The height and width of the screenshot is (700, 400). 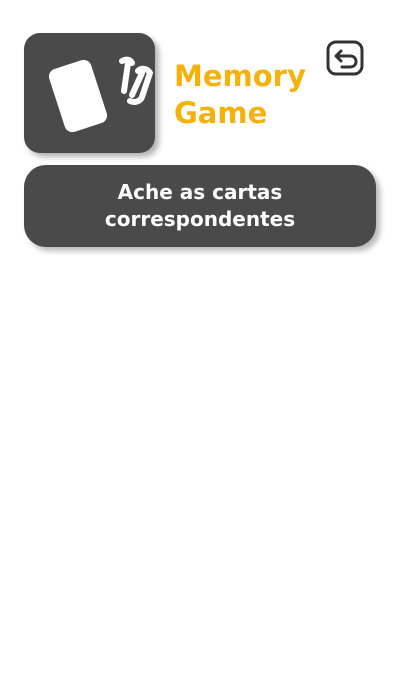 I want to click on game-title: Memory Game, so click(x=249, y=95).